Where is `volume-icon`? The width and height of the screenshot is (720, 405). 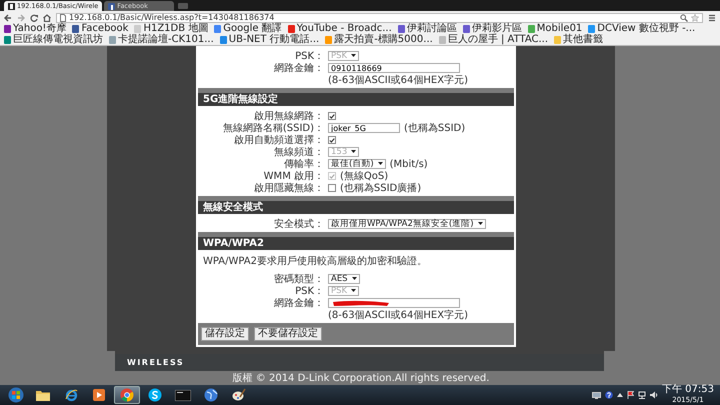
volume-icon is located at coordinates (654, 395).